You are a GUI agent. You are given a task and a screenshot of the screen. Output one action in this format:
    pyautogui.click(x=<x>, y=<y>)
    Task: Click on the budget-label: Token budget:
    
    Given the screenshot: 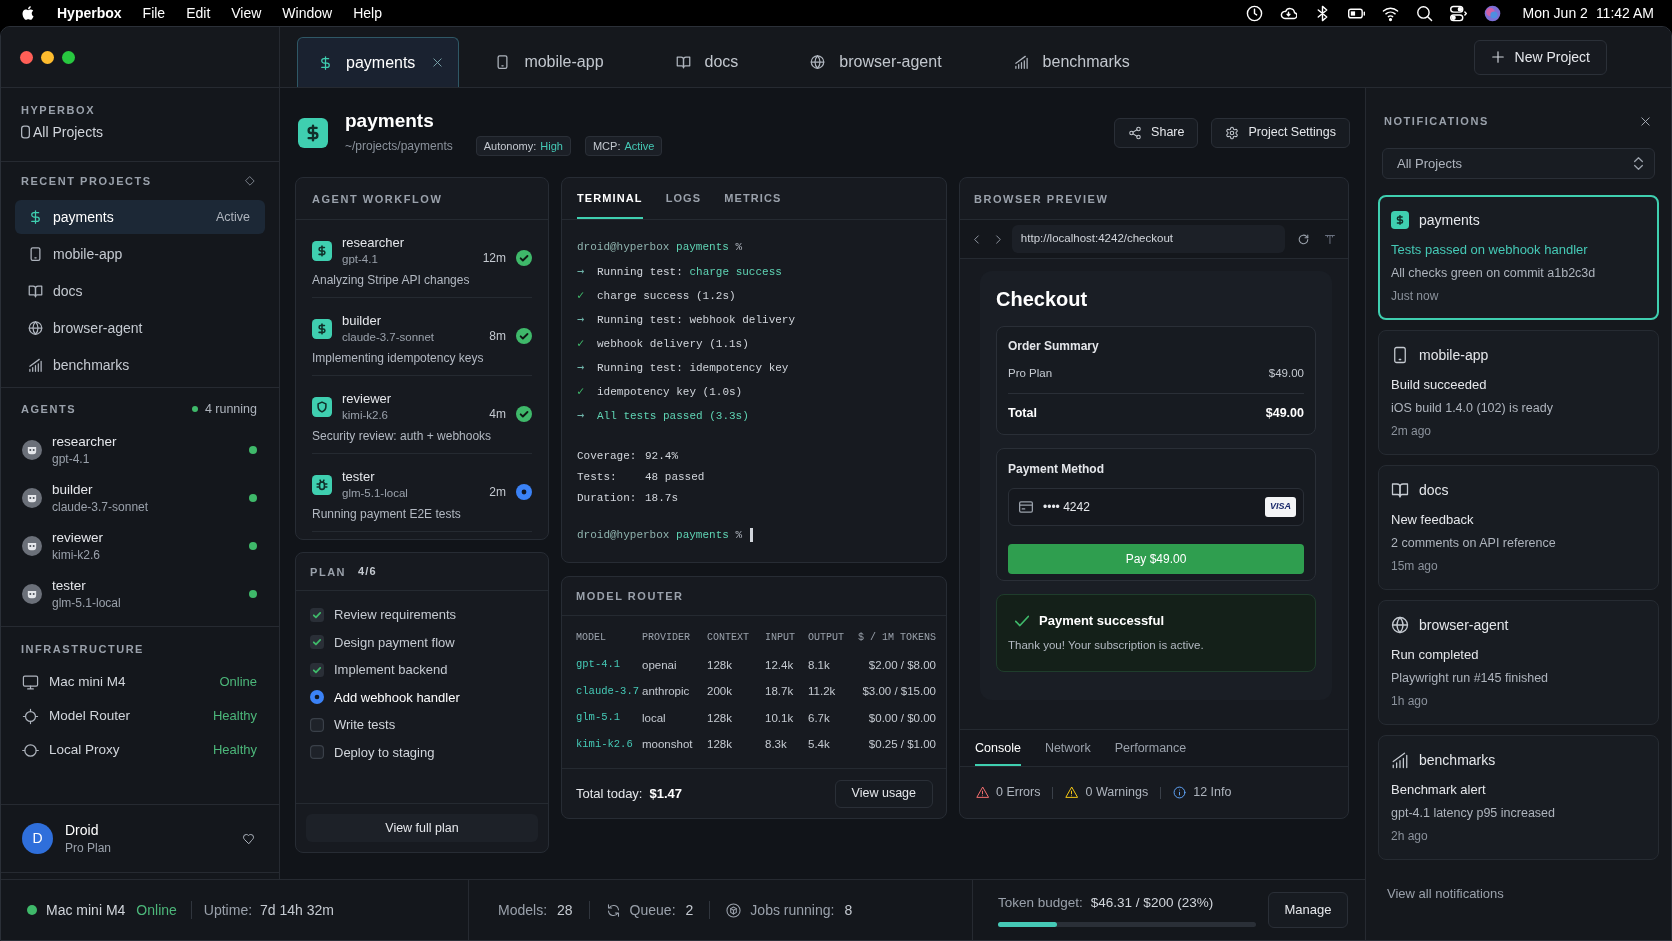 What is the action you would take?
    pyautogui.click(x=1040, y=903)
    